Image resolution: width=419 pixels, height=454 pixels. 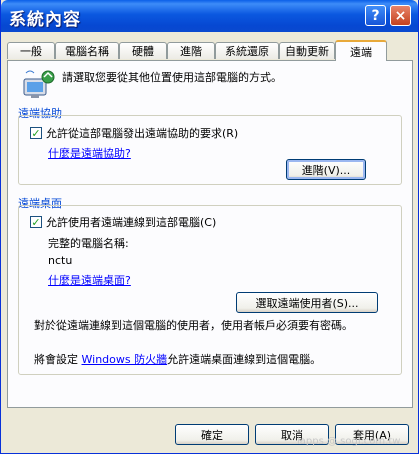 I want to click on allow-remote-assistance-checkbox: ✓ 允許從這部電腦發出遠端協助的要求(R), so click(x=134, y=133).